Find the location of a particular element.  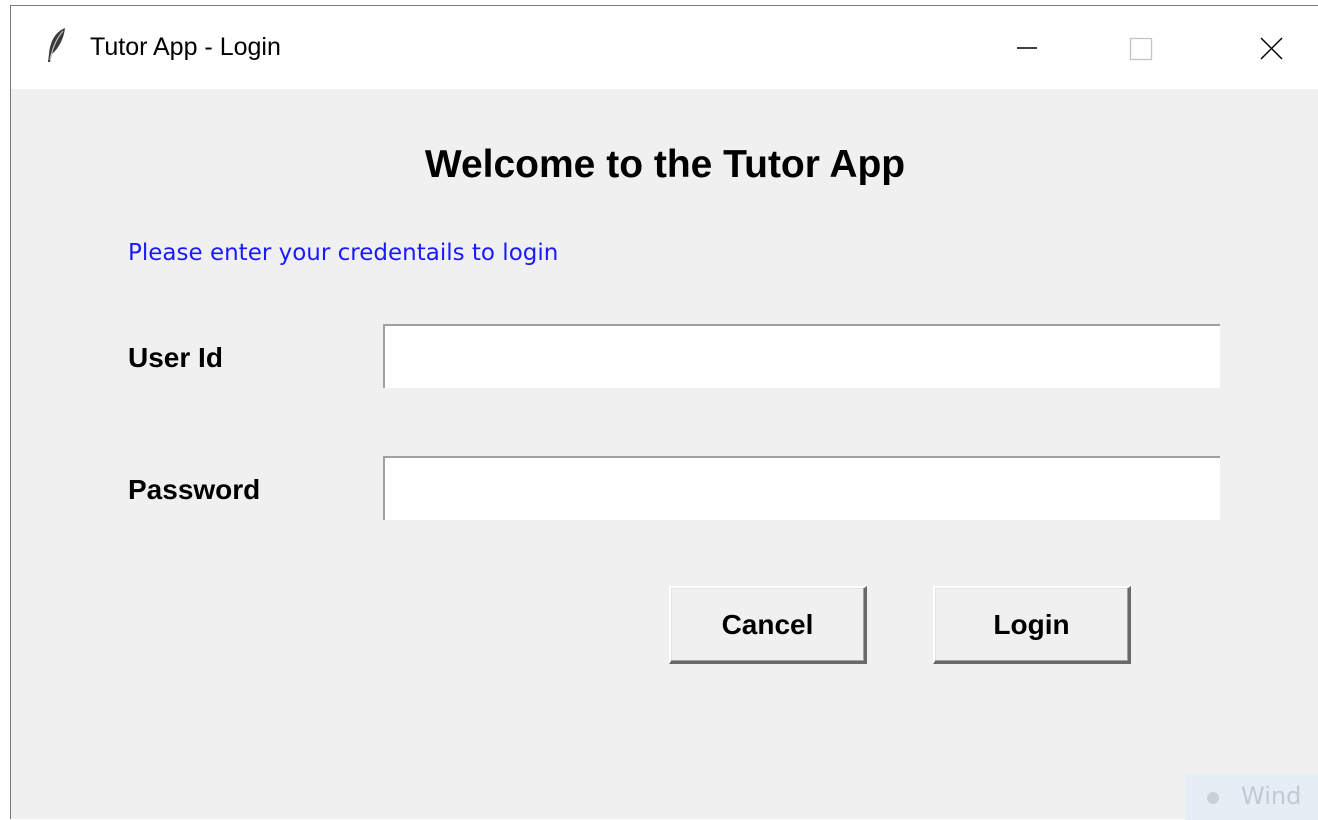

watermark-dot-icon is located at coordinates (1213, 798).